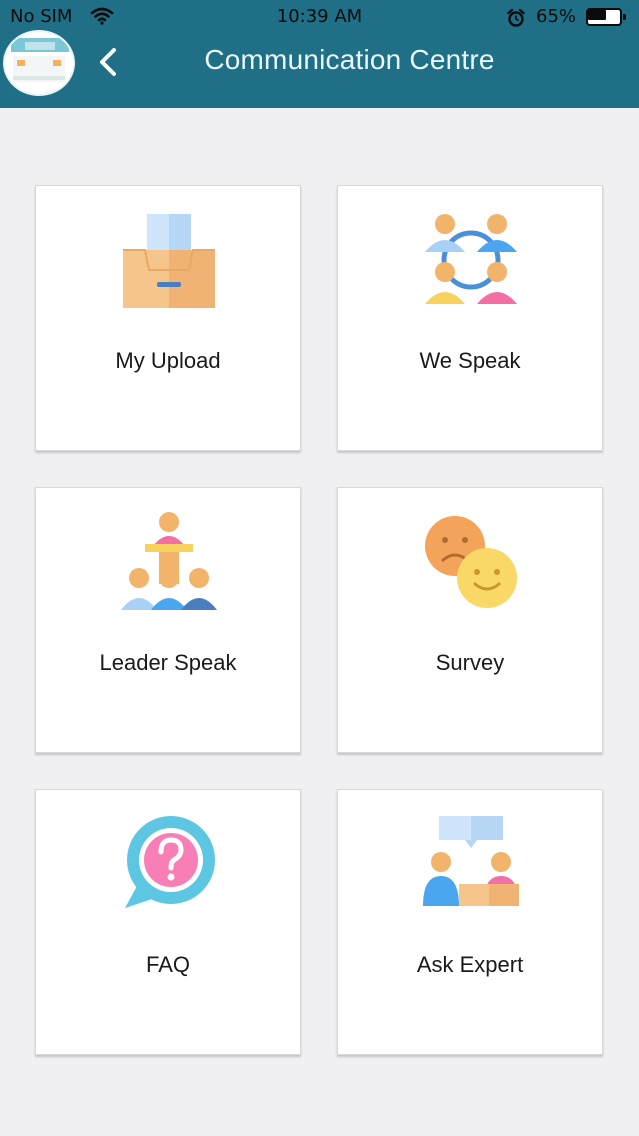  Describe the element at coordinates (471, 562) in the screenshot. I see `smiley-faces-icon` at that location.